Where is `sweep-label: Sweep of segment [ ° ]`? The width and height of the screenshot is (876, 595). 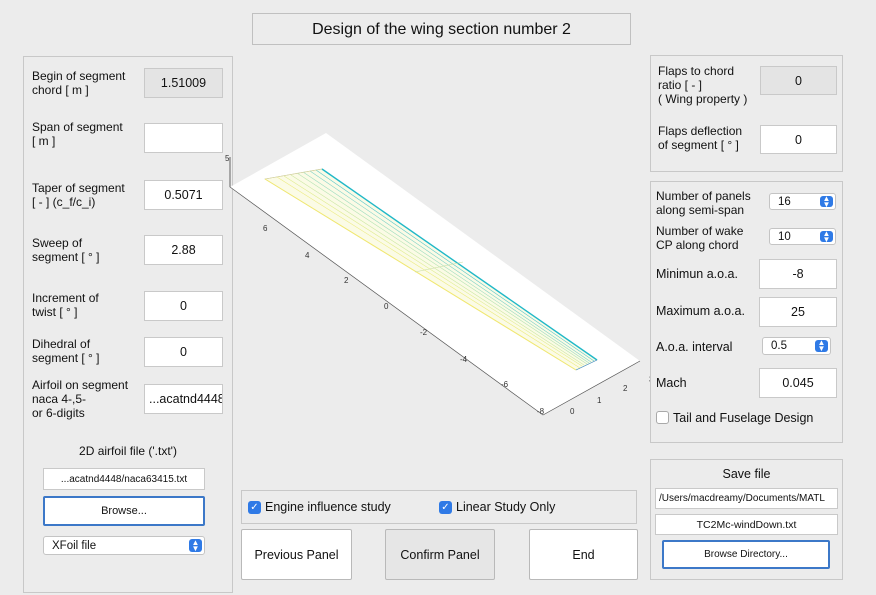 sweep-label: Sweep of segment [ ° ] is located at coordinates (66, 250).